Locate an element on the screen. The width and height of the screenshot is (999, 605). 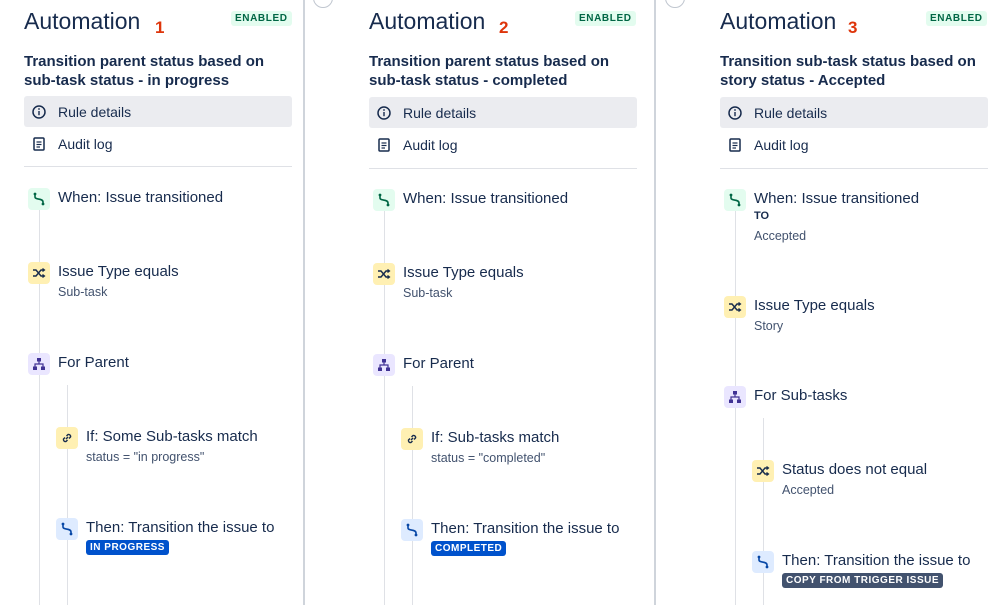
component-title: Status does not equal is located at coordinates (855, 469).